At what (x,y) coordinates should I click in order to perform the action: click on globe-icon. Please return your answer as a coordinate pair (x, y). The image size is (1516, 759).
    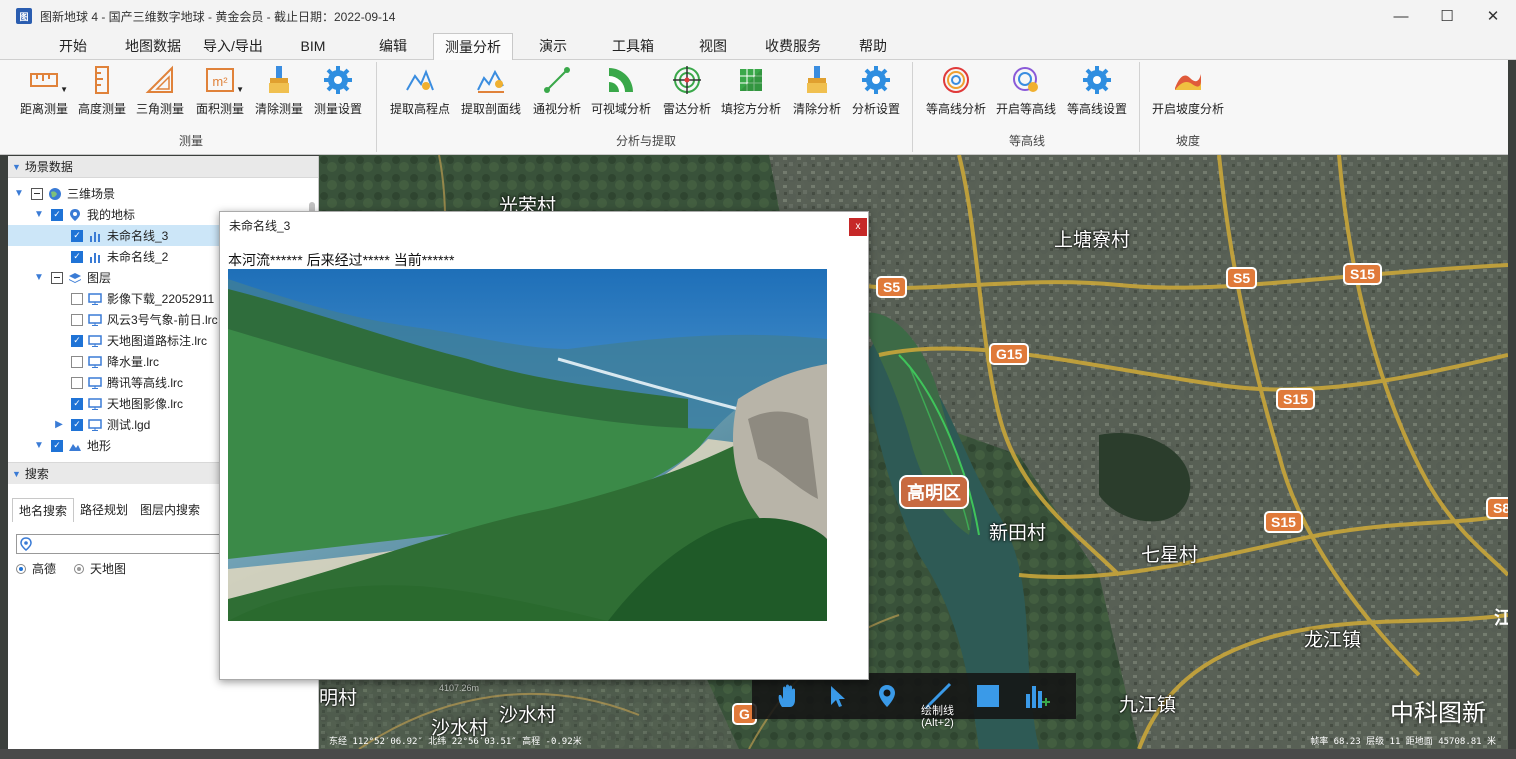
    Looking at the image, I should click on (55, 194).